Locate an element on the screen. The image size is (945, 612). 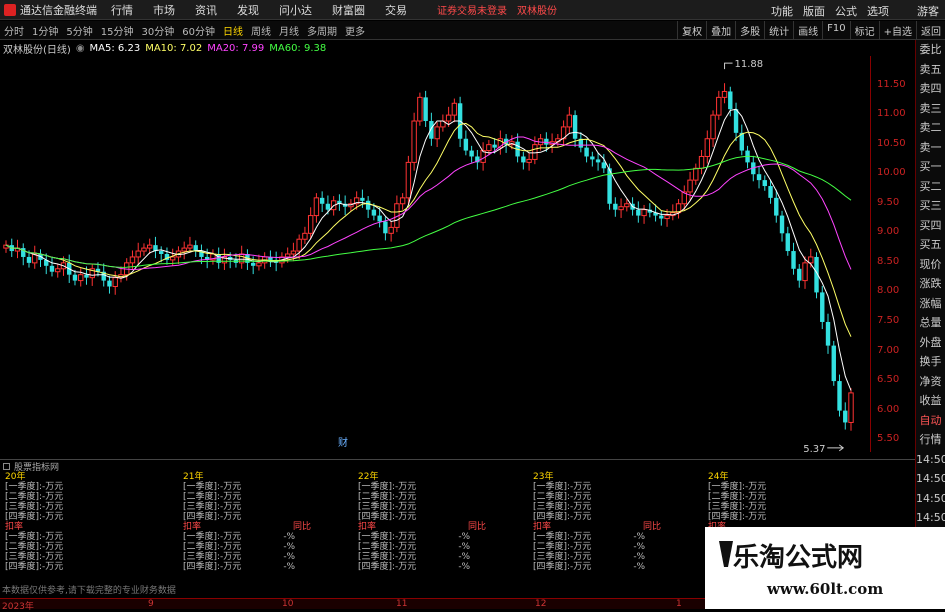
side-panel-item: 买一 is located at coordinates (930, 167).